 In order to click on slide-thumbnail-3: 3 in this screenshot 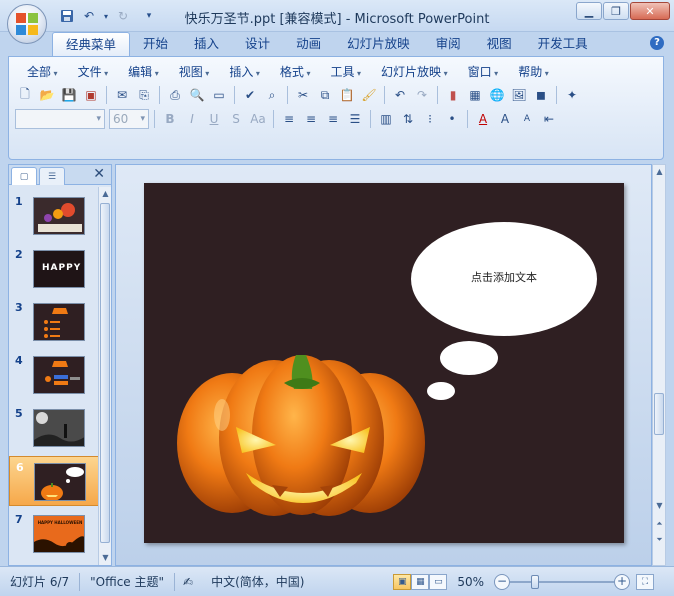, I will do `click(54, 322)`.